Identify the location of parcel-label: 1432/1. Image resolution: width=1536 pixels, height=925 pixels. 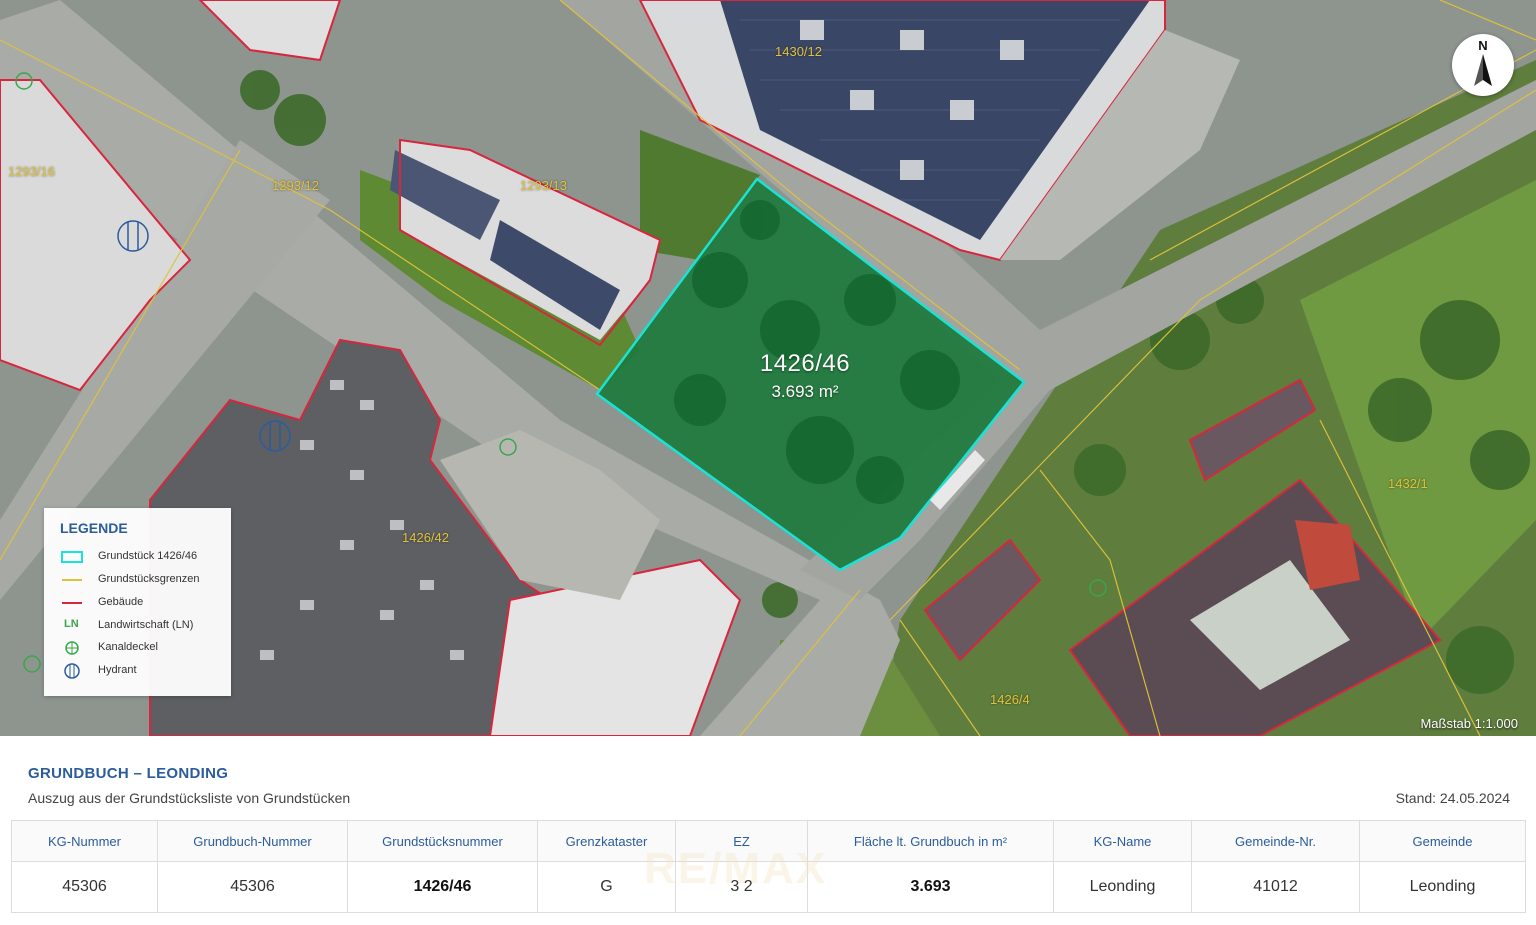
(1408, 483).